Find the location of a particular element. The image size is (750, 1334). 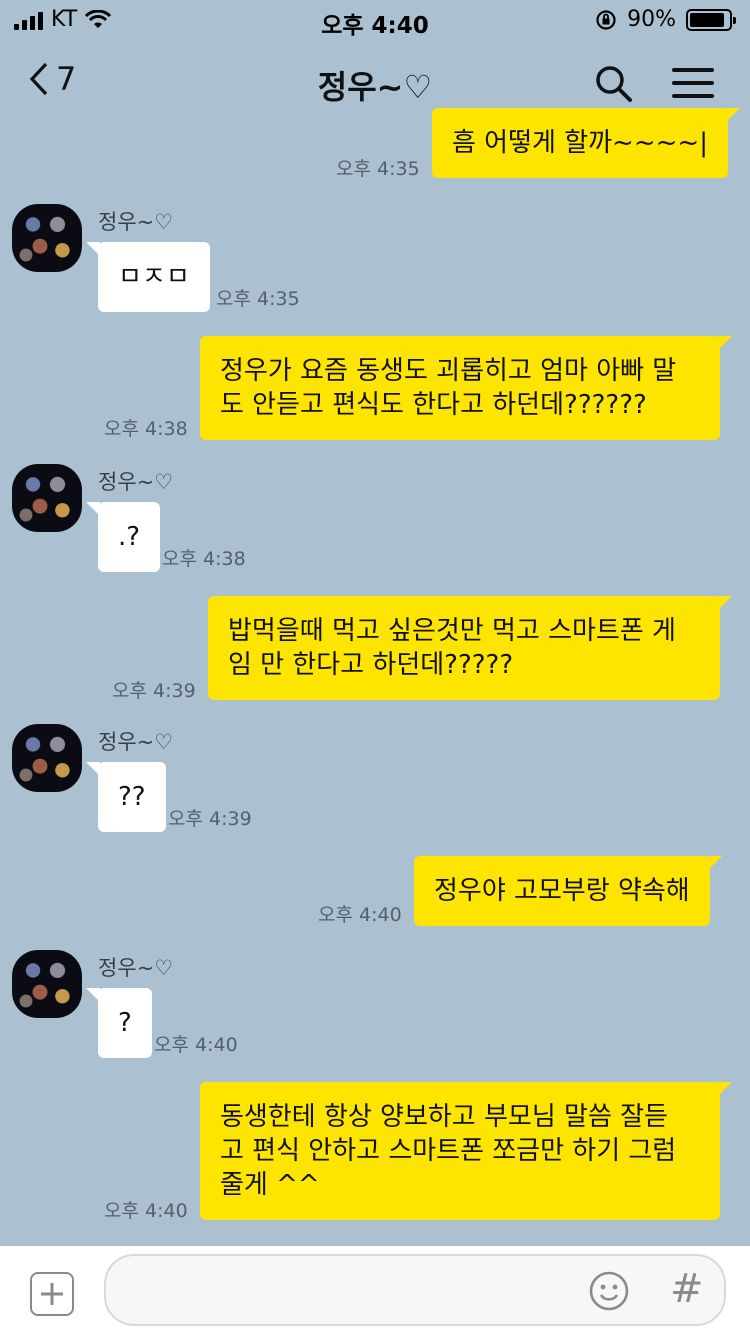

message-text-line: 밥먹을때 먹고 싶은것만 먹고 스마트폰 게 is located at coordinates (452, 631).